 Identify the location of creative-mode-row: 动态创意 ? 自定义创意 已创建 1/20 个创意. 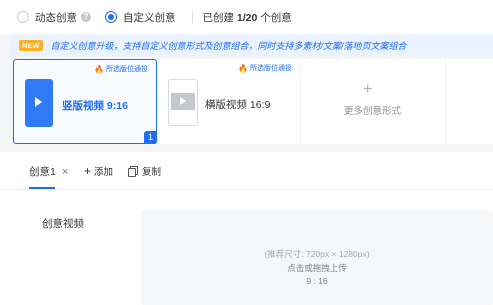
(246, 17).